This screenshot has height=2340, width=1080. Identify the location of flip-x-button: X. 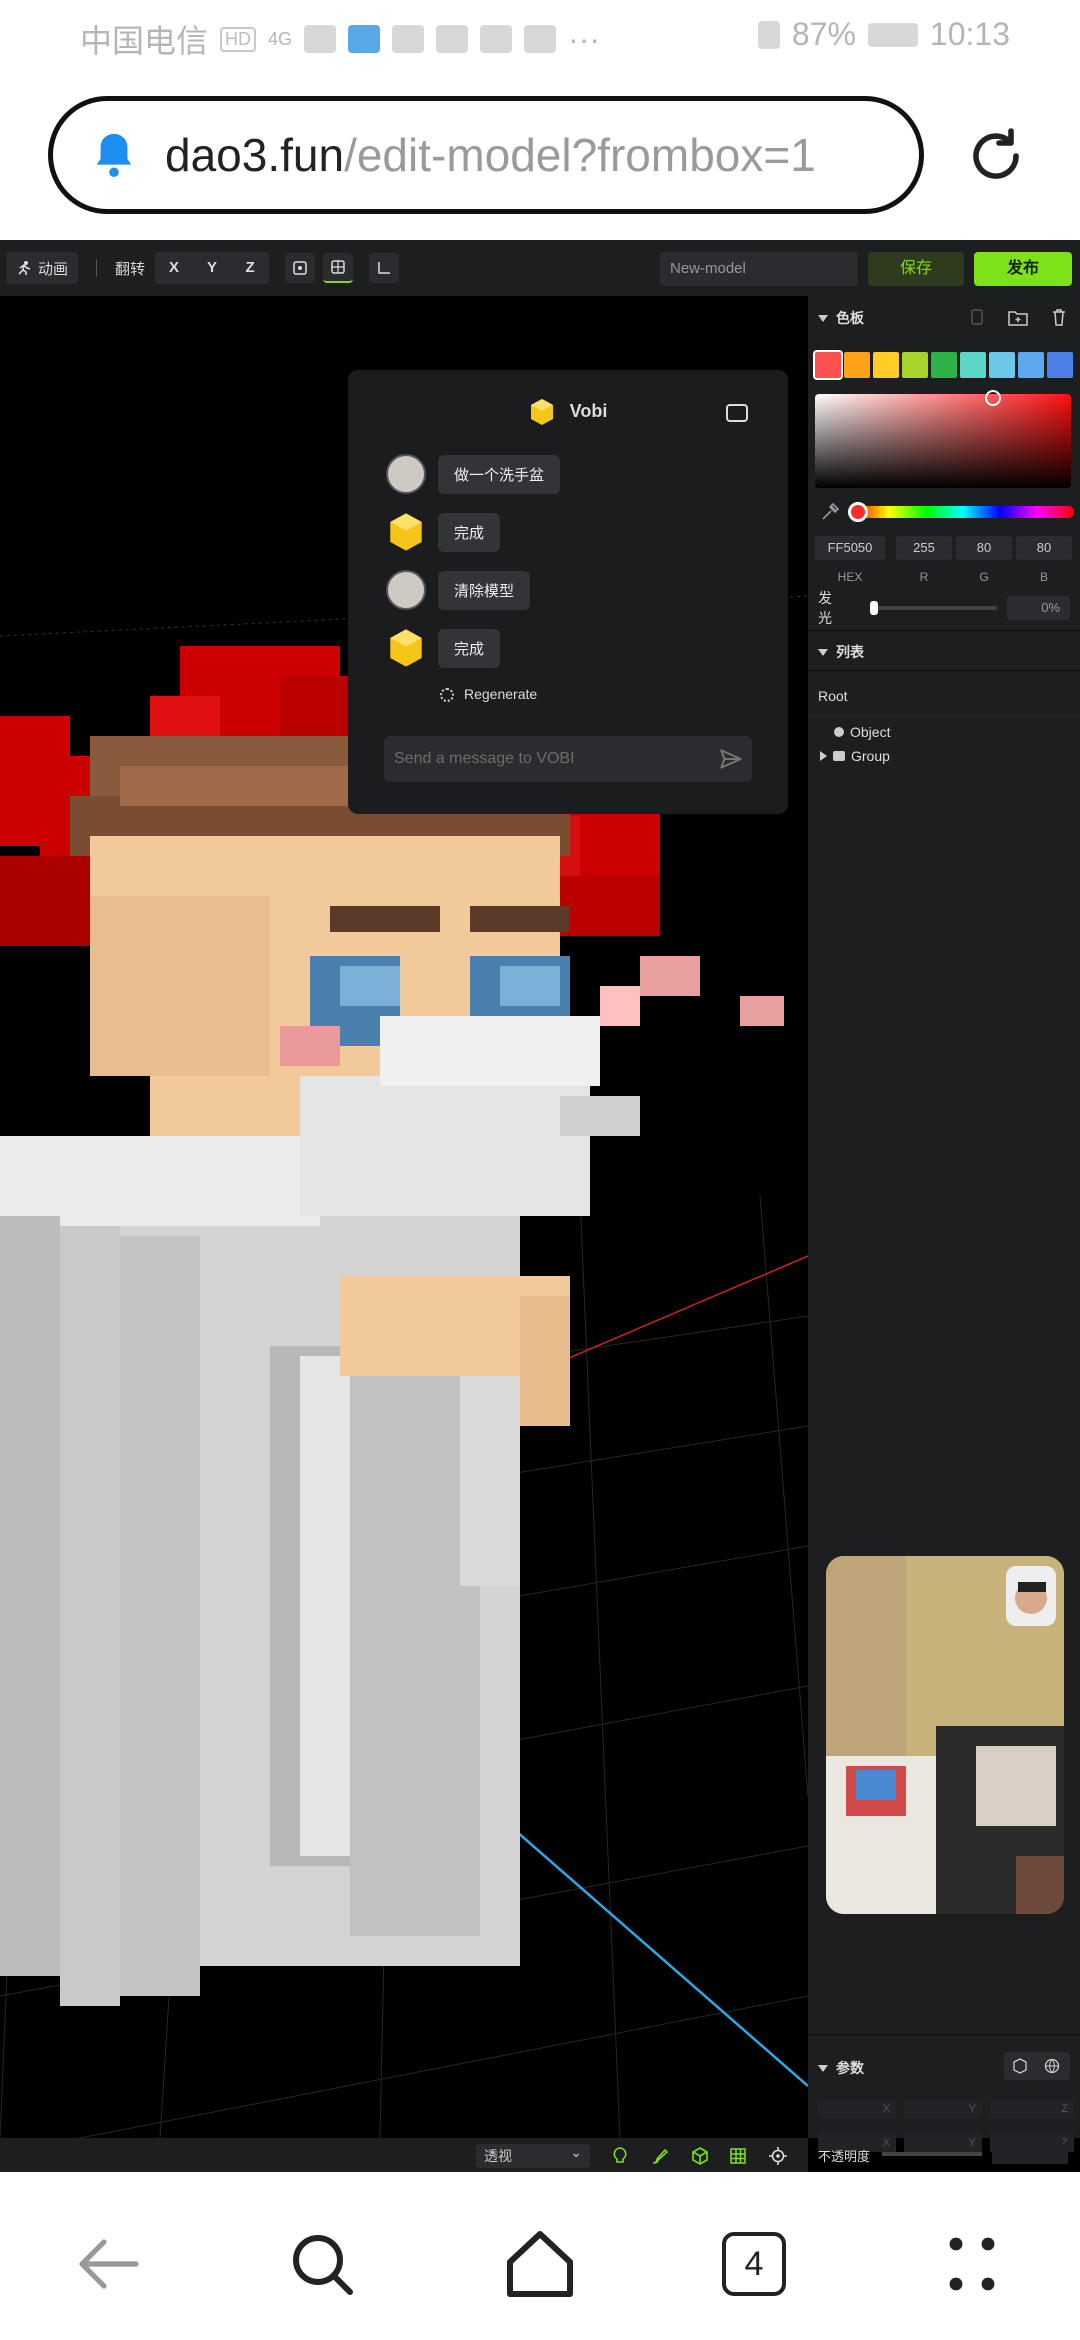
(174, 268).